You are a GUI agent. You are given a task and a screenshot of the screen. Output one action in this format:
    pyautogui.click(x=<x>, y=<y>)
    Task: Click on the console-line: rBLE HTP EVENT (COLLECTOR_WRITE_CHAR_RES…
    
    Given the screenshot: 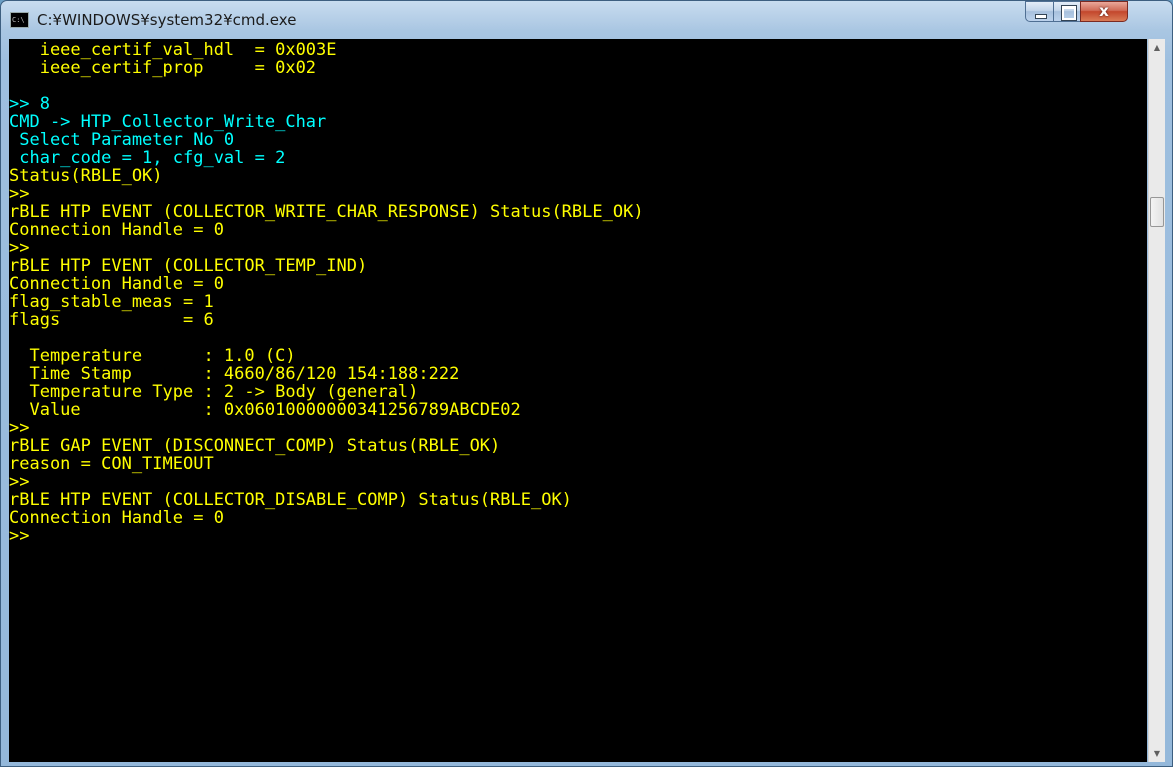 What is the action you would take?
    pyautogui.click(x=326, y=212)
    